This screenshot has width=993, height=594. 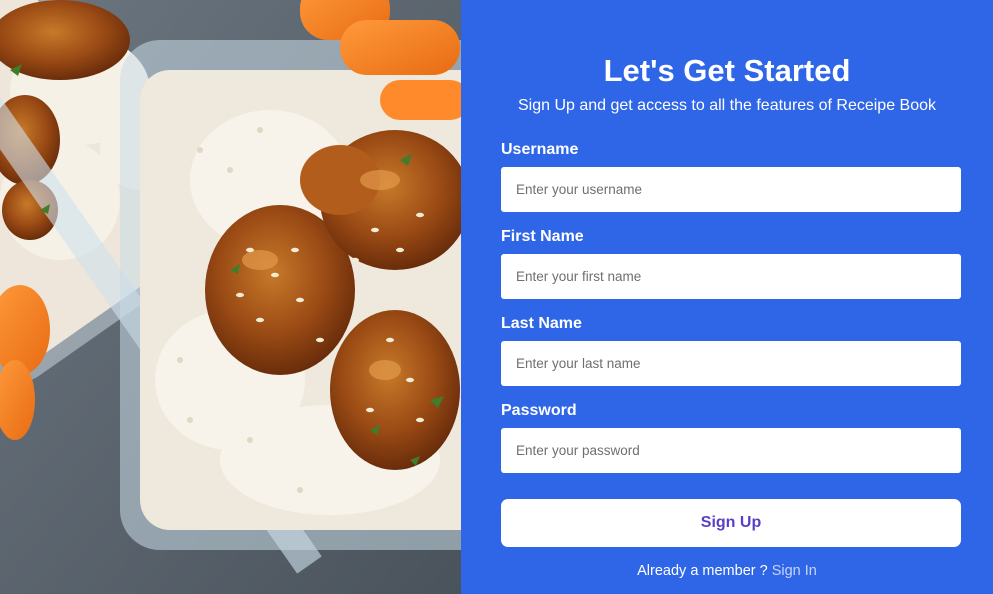 What do you see at coordinates (731, 189) in the screenshot?
I see `username-input` at bounding box center [731, 189].